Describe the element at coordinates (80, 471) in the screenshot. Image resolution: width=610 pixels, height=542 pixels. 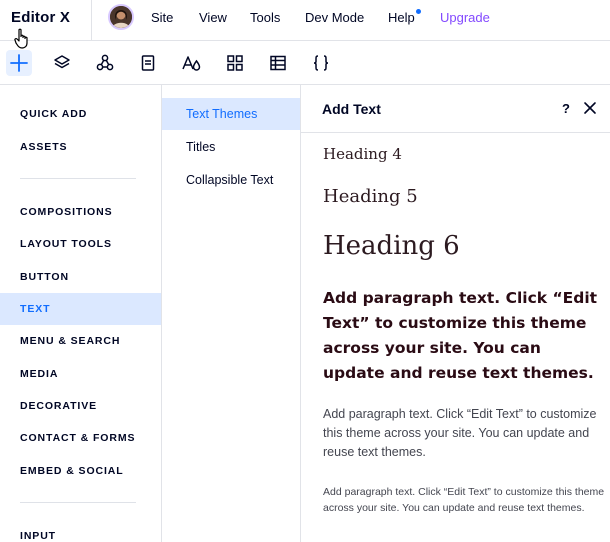
I see `category-embed-social: EMBED & SOCIAL` at that location.